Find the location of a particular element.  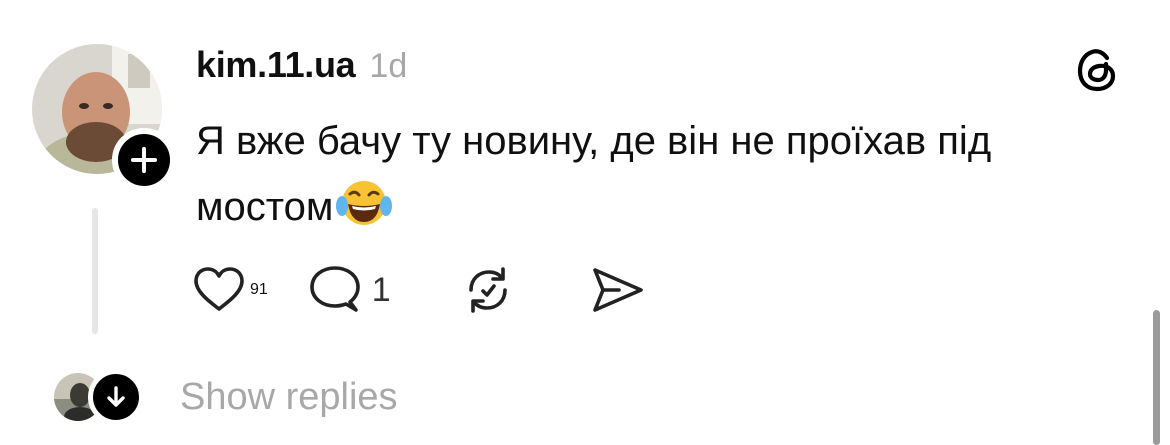

reply-button: 1 is located at coordinates (348, 290).